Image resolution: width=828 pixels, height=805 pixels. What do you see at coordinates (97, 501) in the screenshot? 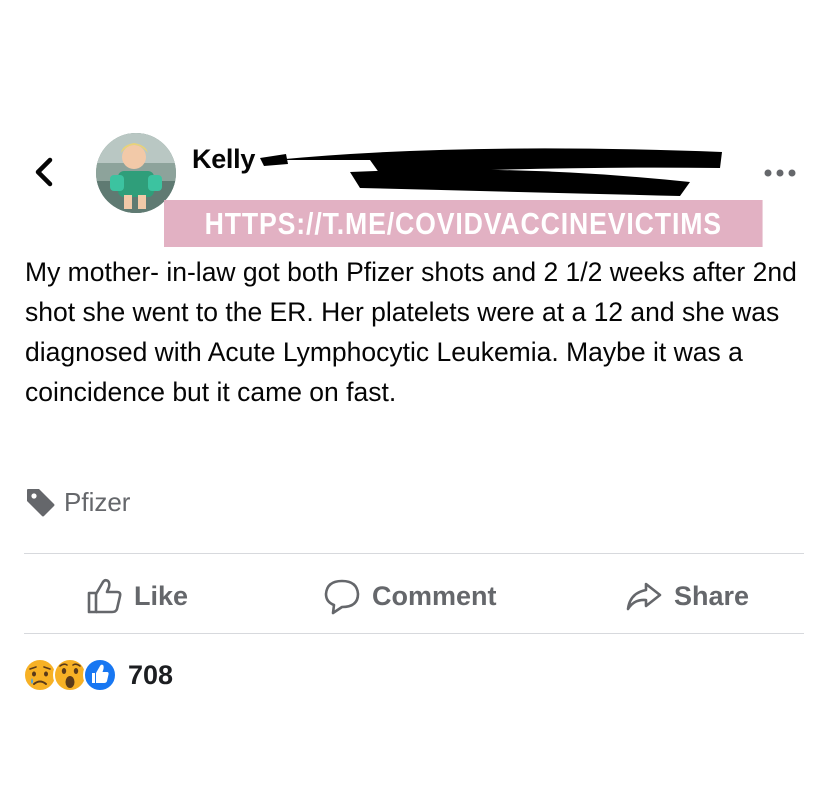
I see `tag-label: Pfizer` at bounding box center [97, 501].